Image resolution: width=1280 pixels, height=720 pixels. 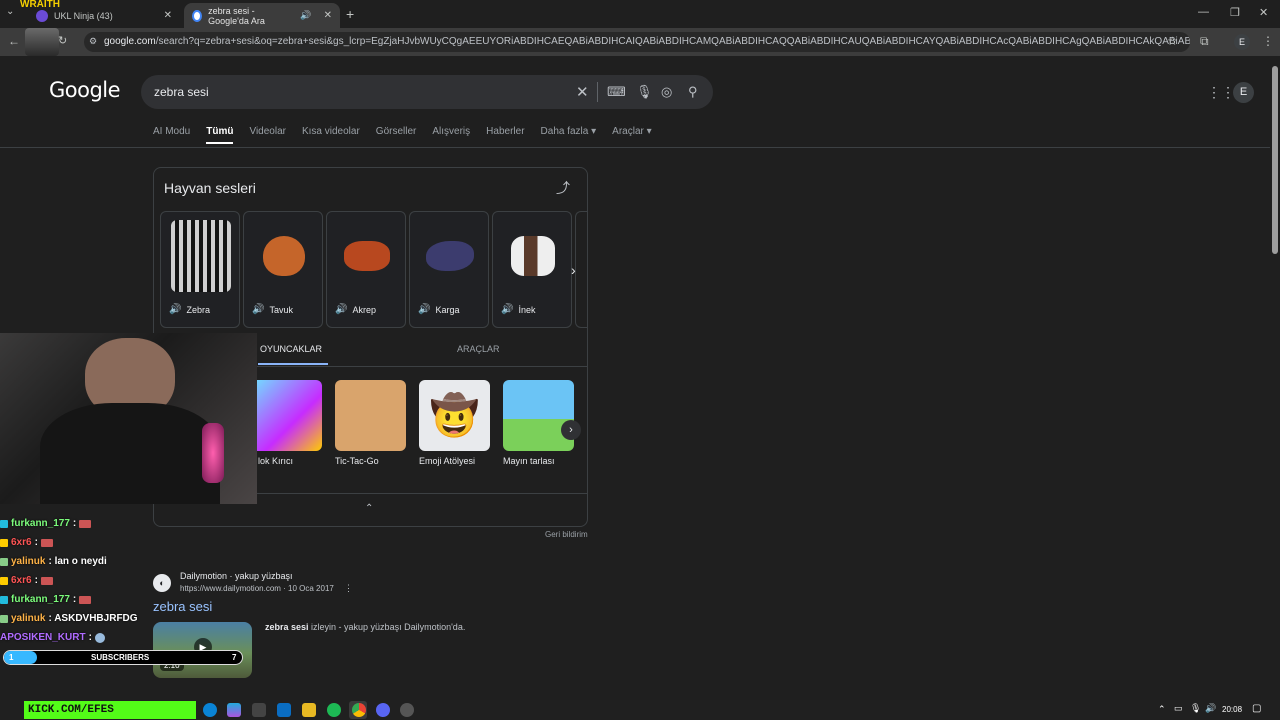 What do you see at coordinates (357, 461) in the screenshot?
I see `game-name: Tic-Tac-Go` at bounding box center [357, 461].